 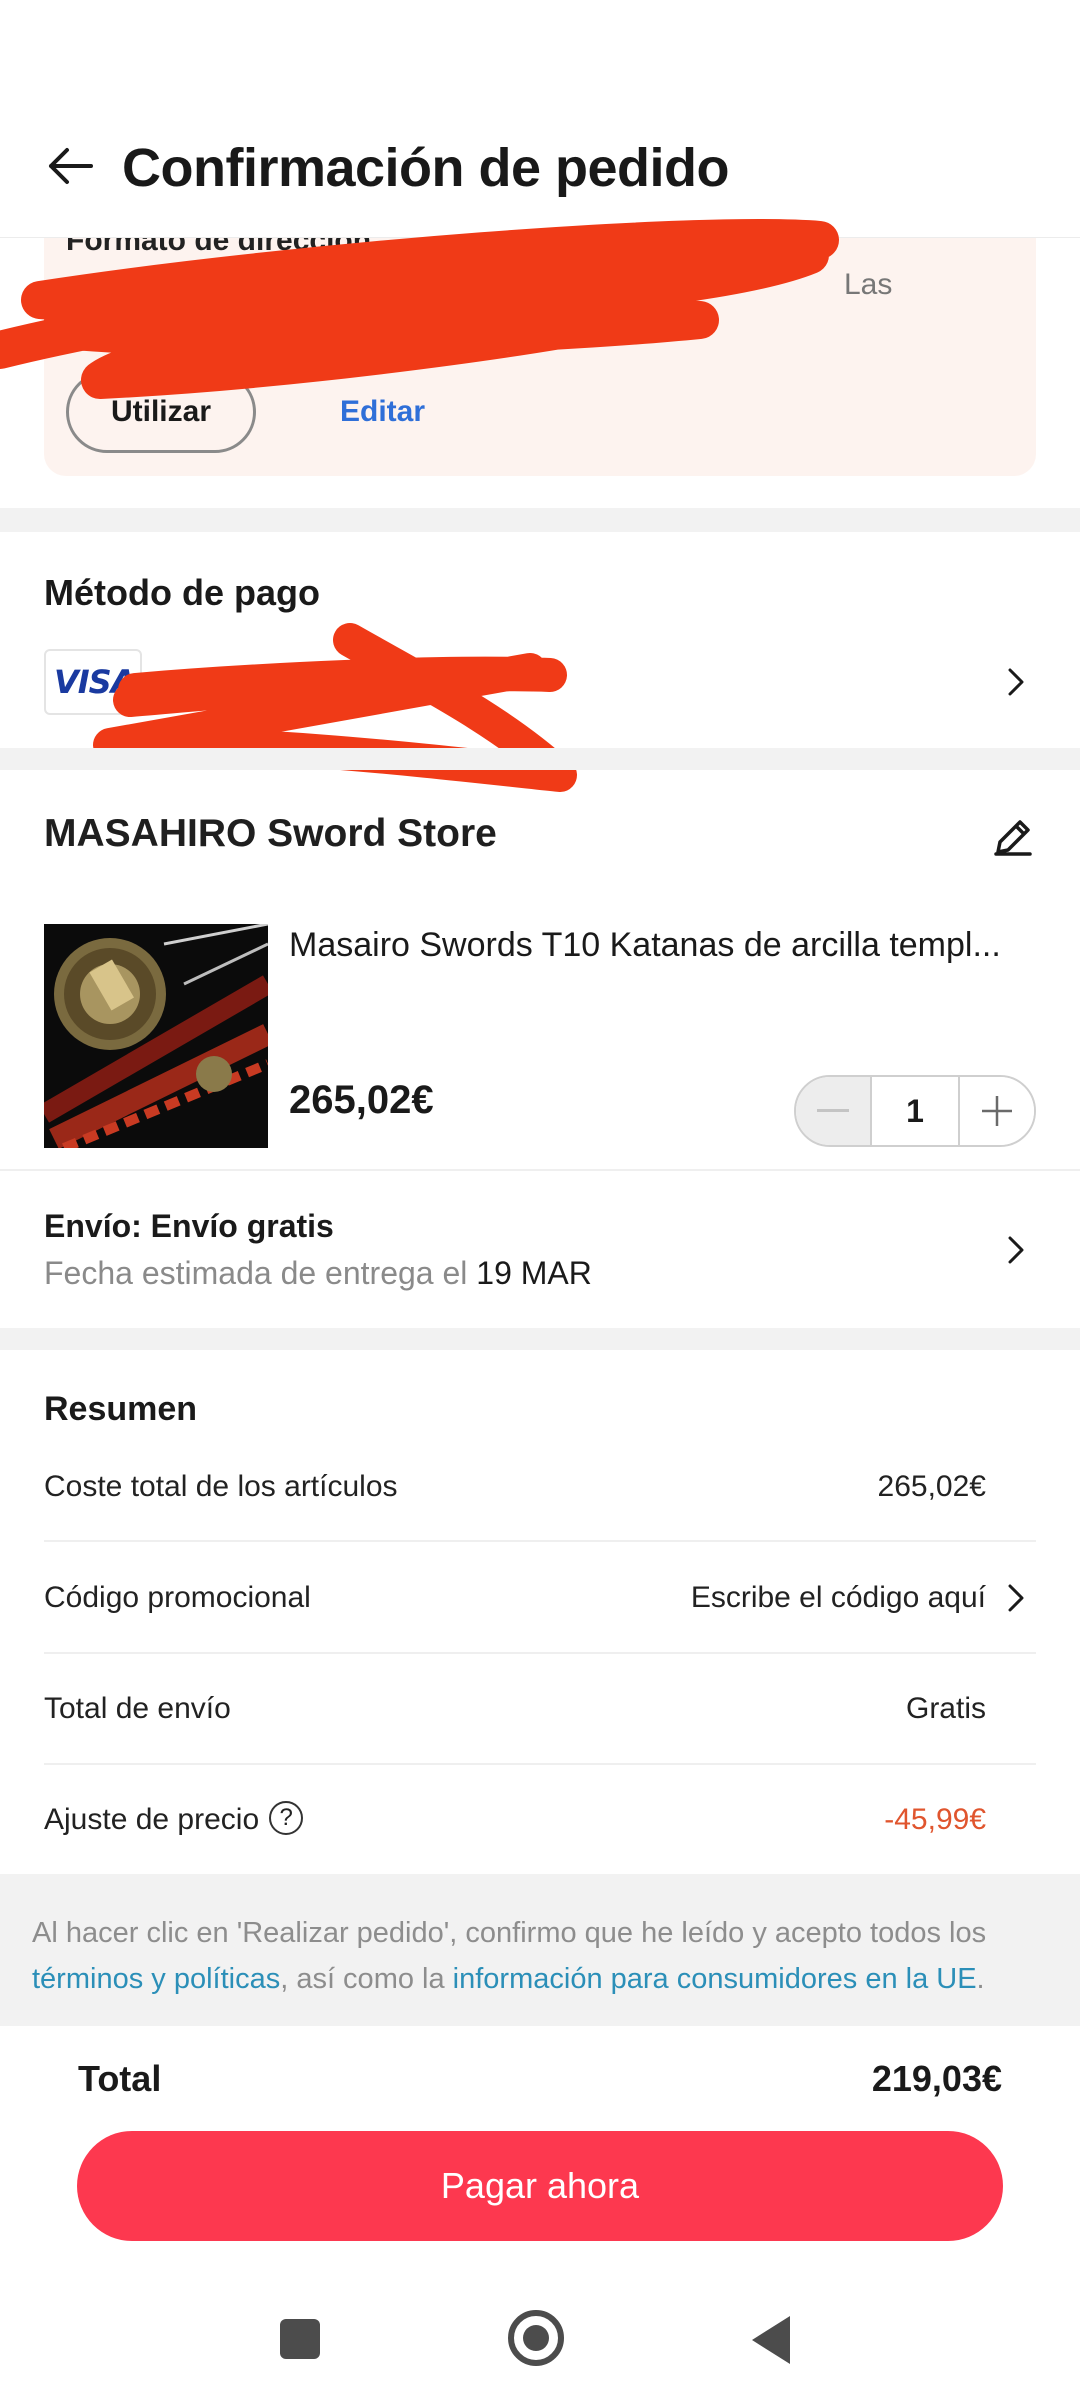 I want to click on recent-apps-icon, so click(x=300, y=2339).